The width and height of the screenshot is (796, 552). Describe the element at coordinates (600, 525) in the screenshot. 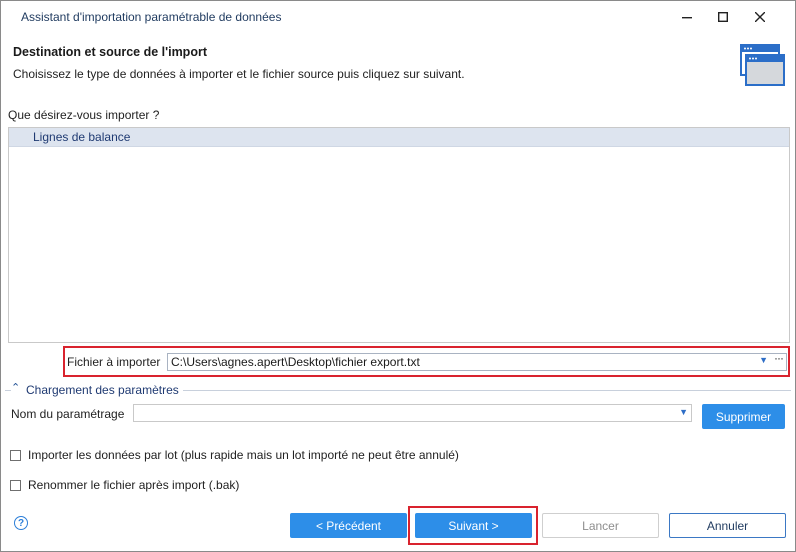

I see `launch-button: Lancer` at that location.